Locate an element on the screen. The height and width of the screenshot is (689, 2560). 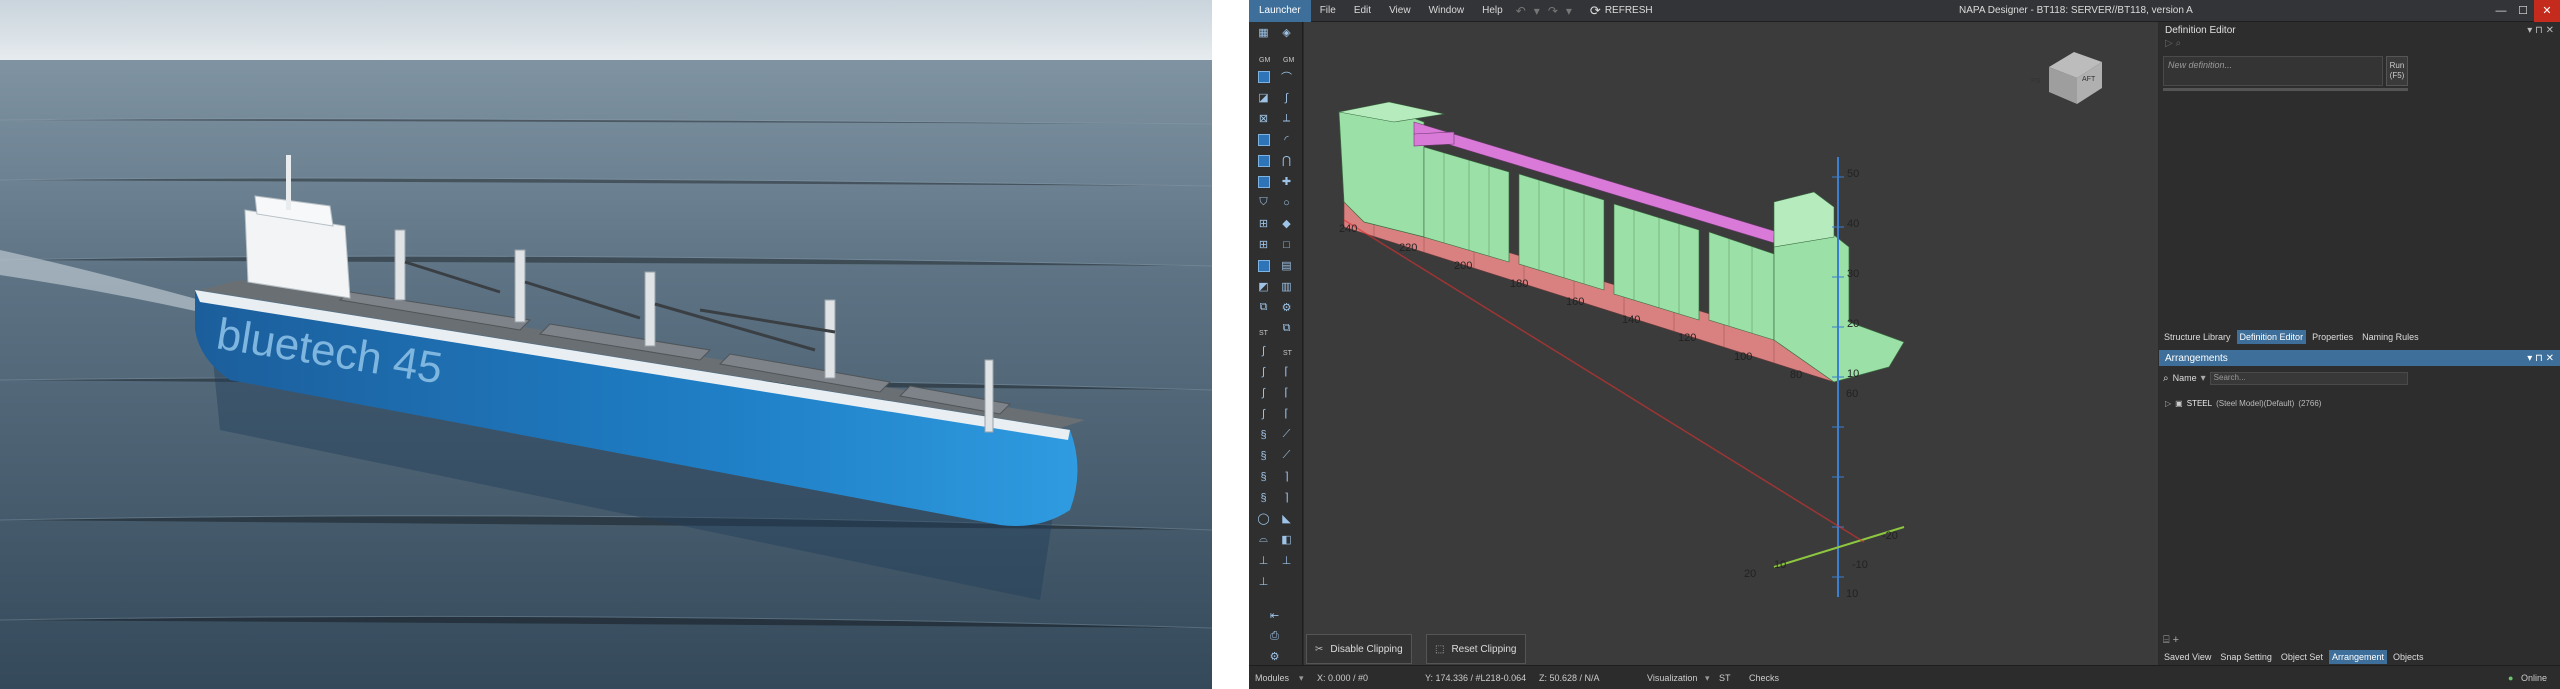
visualization-chevron-icon: ▾ is located at coordinates (1707, 678).